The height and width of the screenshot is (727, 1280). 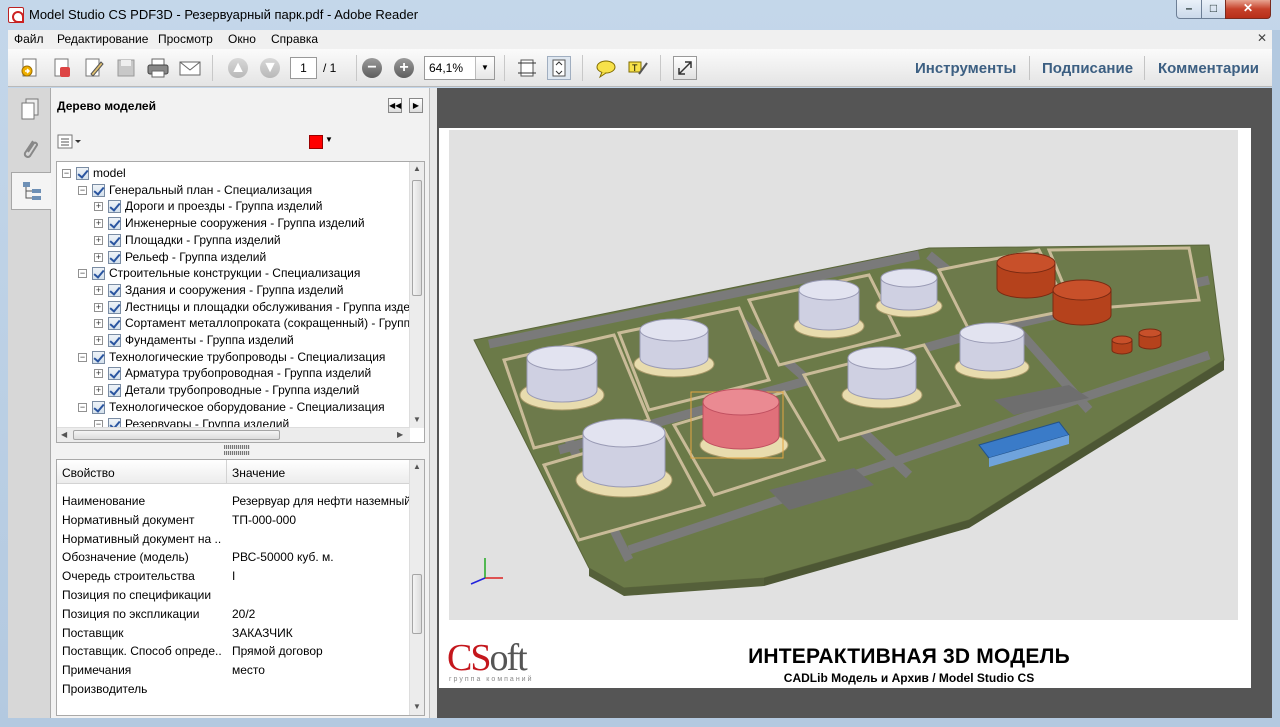 I want to click on properties-vertical-scrollbar: ▲ ▼, so click(x=416, y=587).